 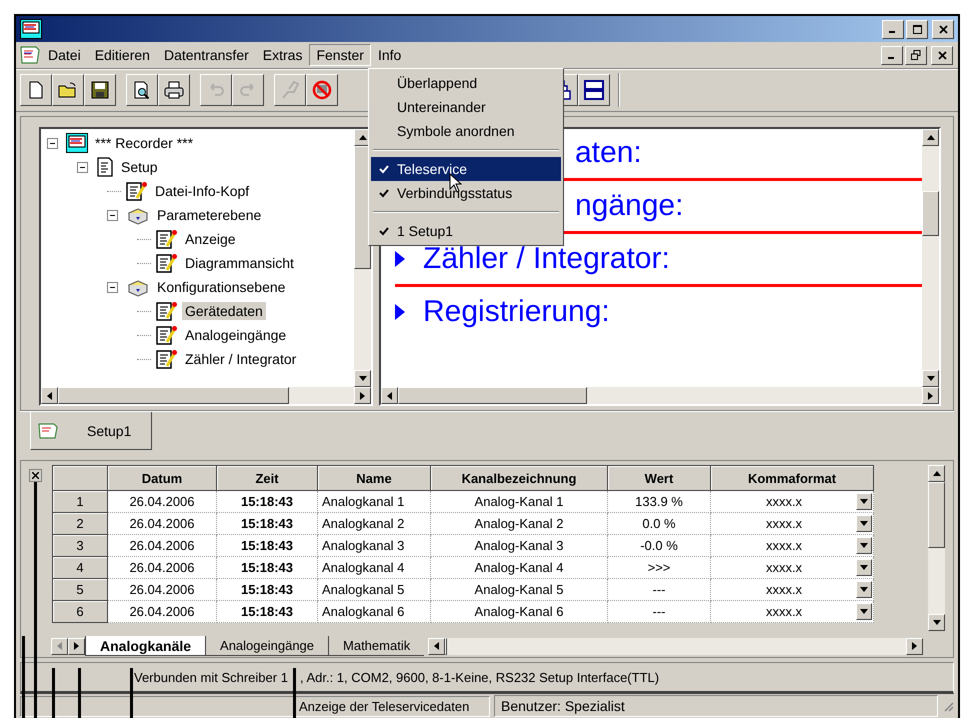 What do you see at coordinates (209, 215) in the screenshot?
I see `tree-item: Parameterebene` at bounding box center [209, 215].